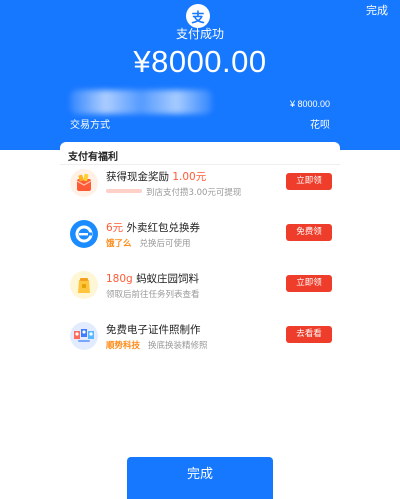 This screenshot has height=499, width=400. Describe the element at coordinates (156, 177) in the screenshot. I see `benefit-title: 获得现金奖励 1.00元` at that location.